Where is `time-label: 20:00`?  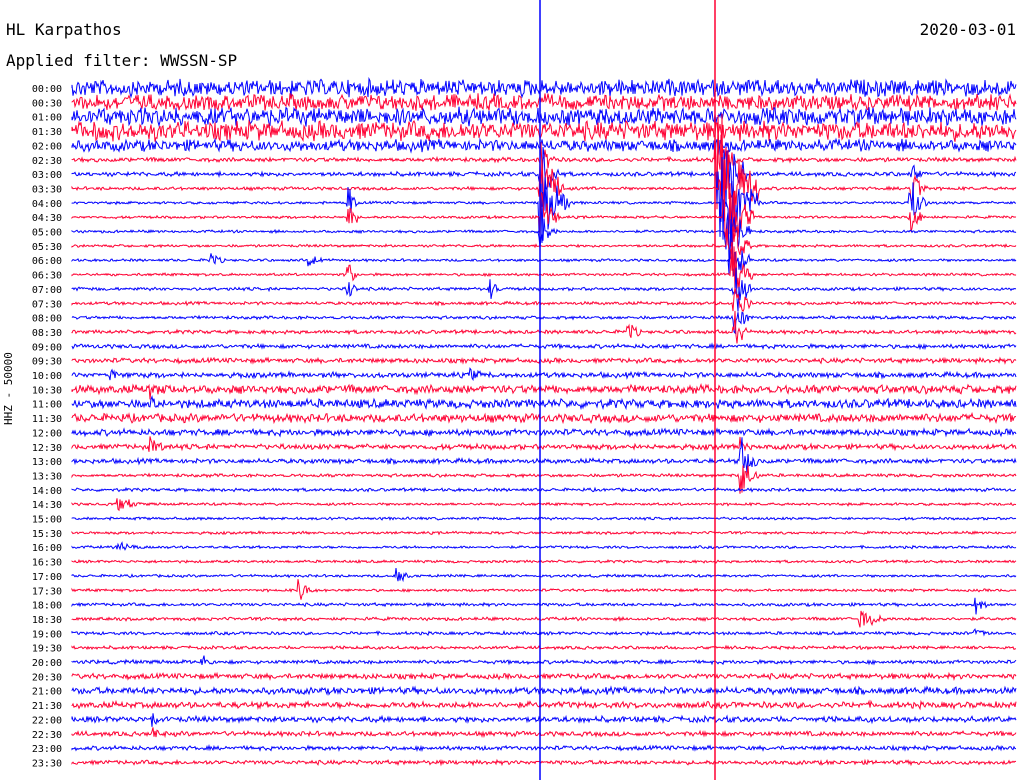 time-label: 20:00 is located at coordinates (47, 663).